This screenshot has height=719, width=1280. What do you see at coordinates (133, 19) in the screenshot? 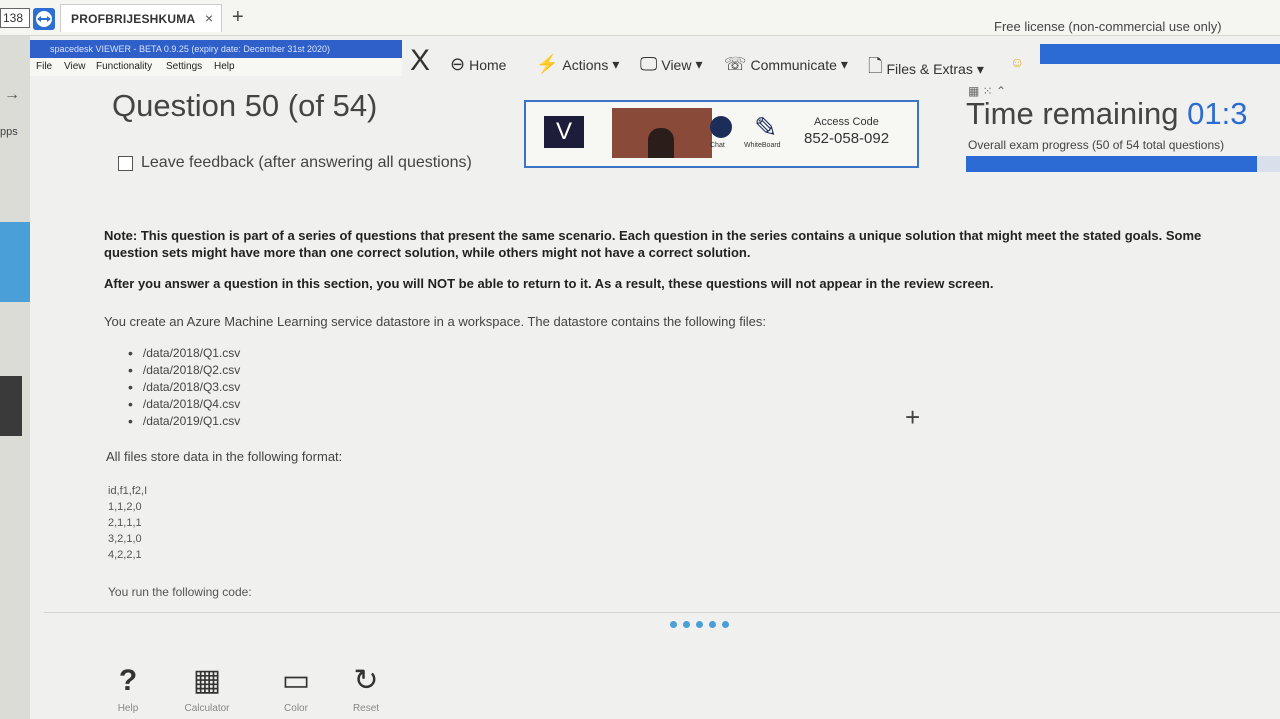
I see `session-tab-label: PROFBRIJESHKUMA` at bounding box center [133, 19].